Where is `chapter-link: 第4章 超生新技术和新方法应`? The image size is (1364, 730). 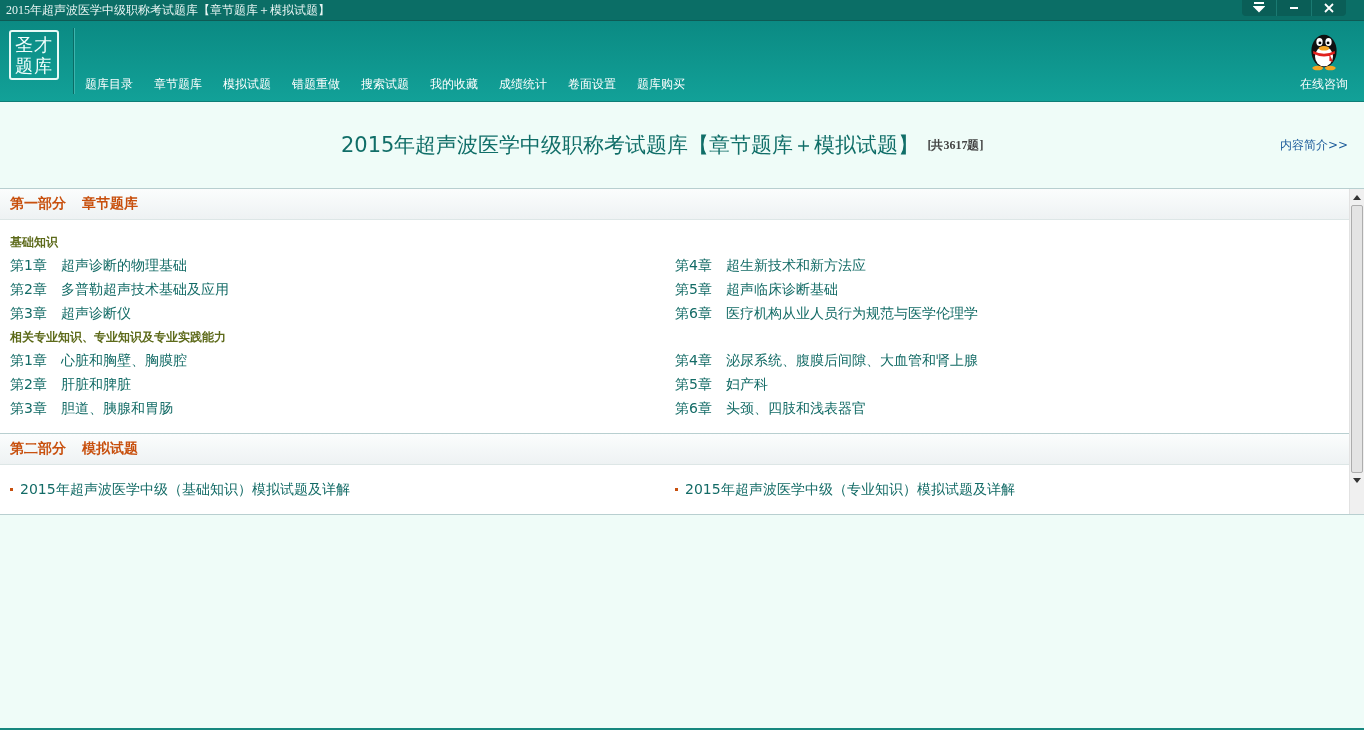 chapter-link: 第4章 超生新技术和新方法应 is located at coordinates (1012, 265).